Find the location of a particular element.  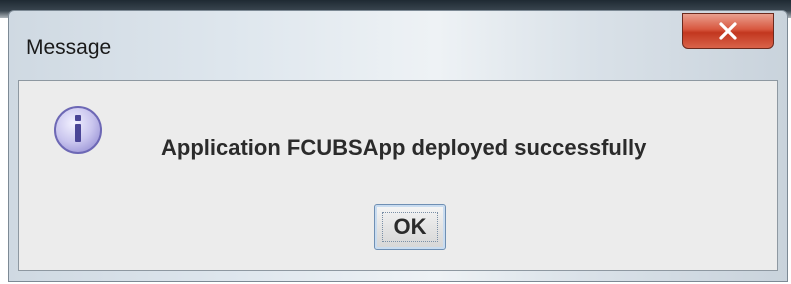

ok-button-label: OK is located at coordinates (410, 226).